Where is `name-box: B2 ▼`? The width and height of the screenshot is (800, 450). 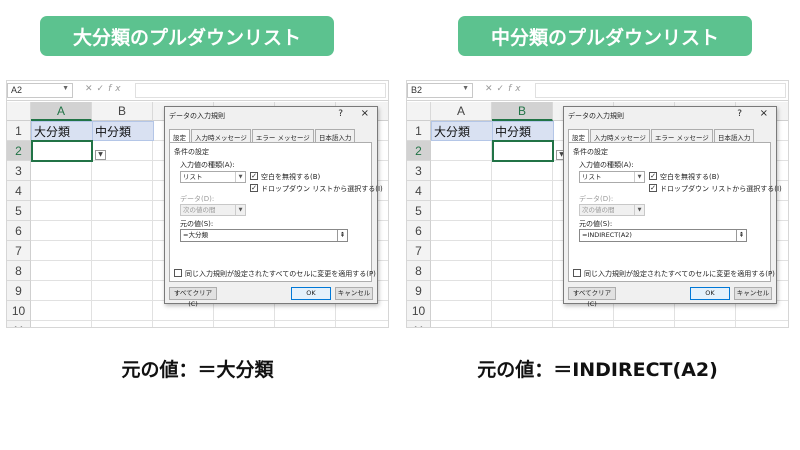
name-box: B2 ▼ is located at coordinates (440, 90).